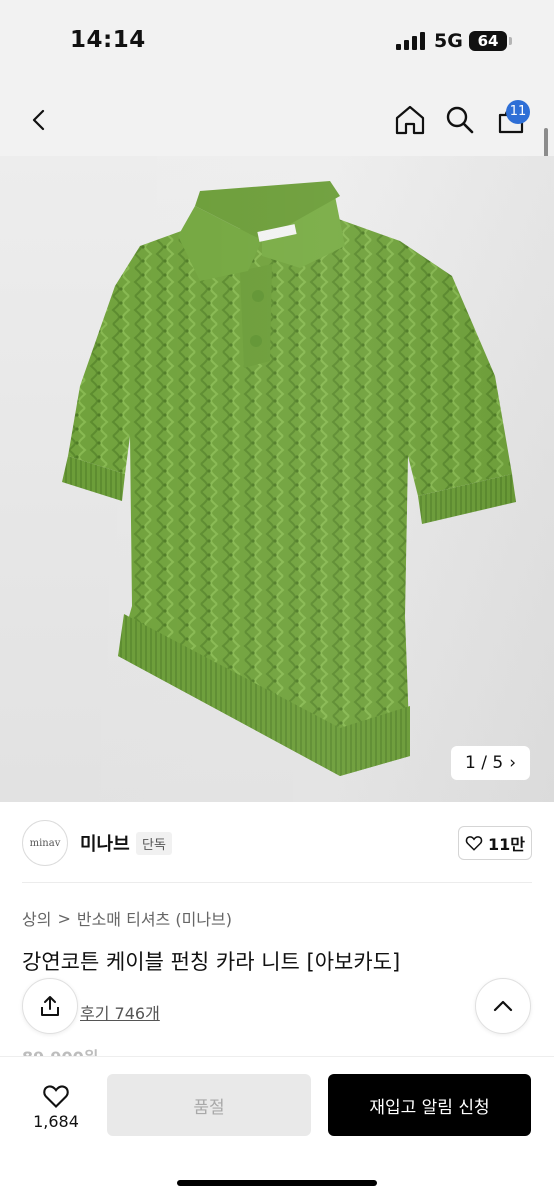  What do you see at coordinates (506, 844) in the screenshot?
I see `brand-like-count: 11만` at bounding box center [506, 844].